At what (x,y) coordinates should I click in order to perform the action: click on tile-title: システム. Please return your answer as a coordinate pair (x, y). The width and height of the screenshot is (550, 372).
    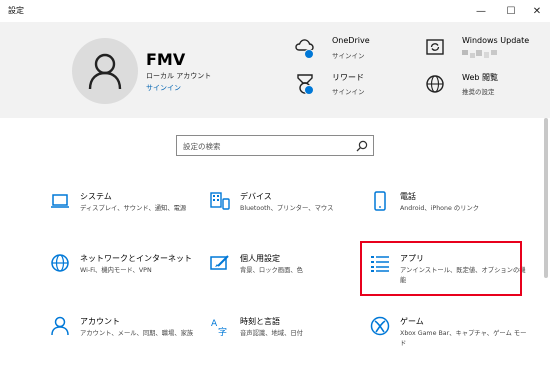
    Looking at the image, I should click on (96, 196).